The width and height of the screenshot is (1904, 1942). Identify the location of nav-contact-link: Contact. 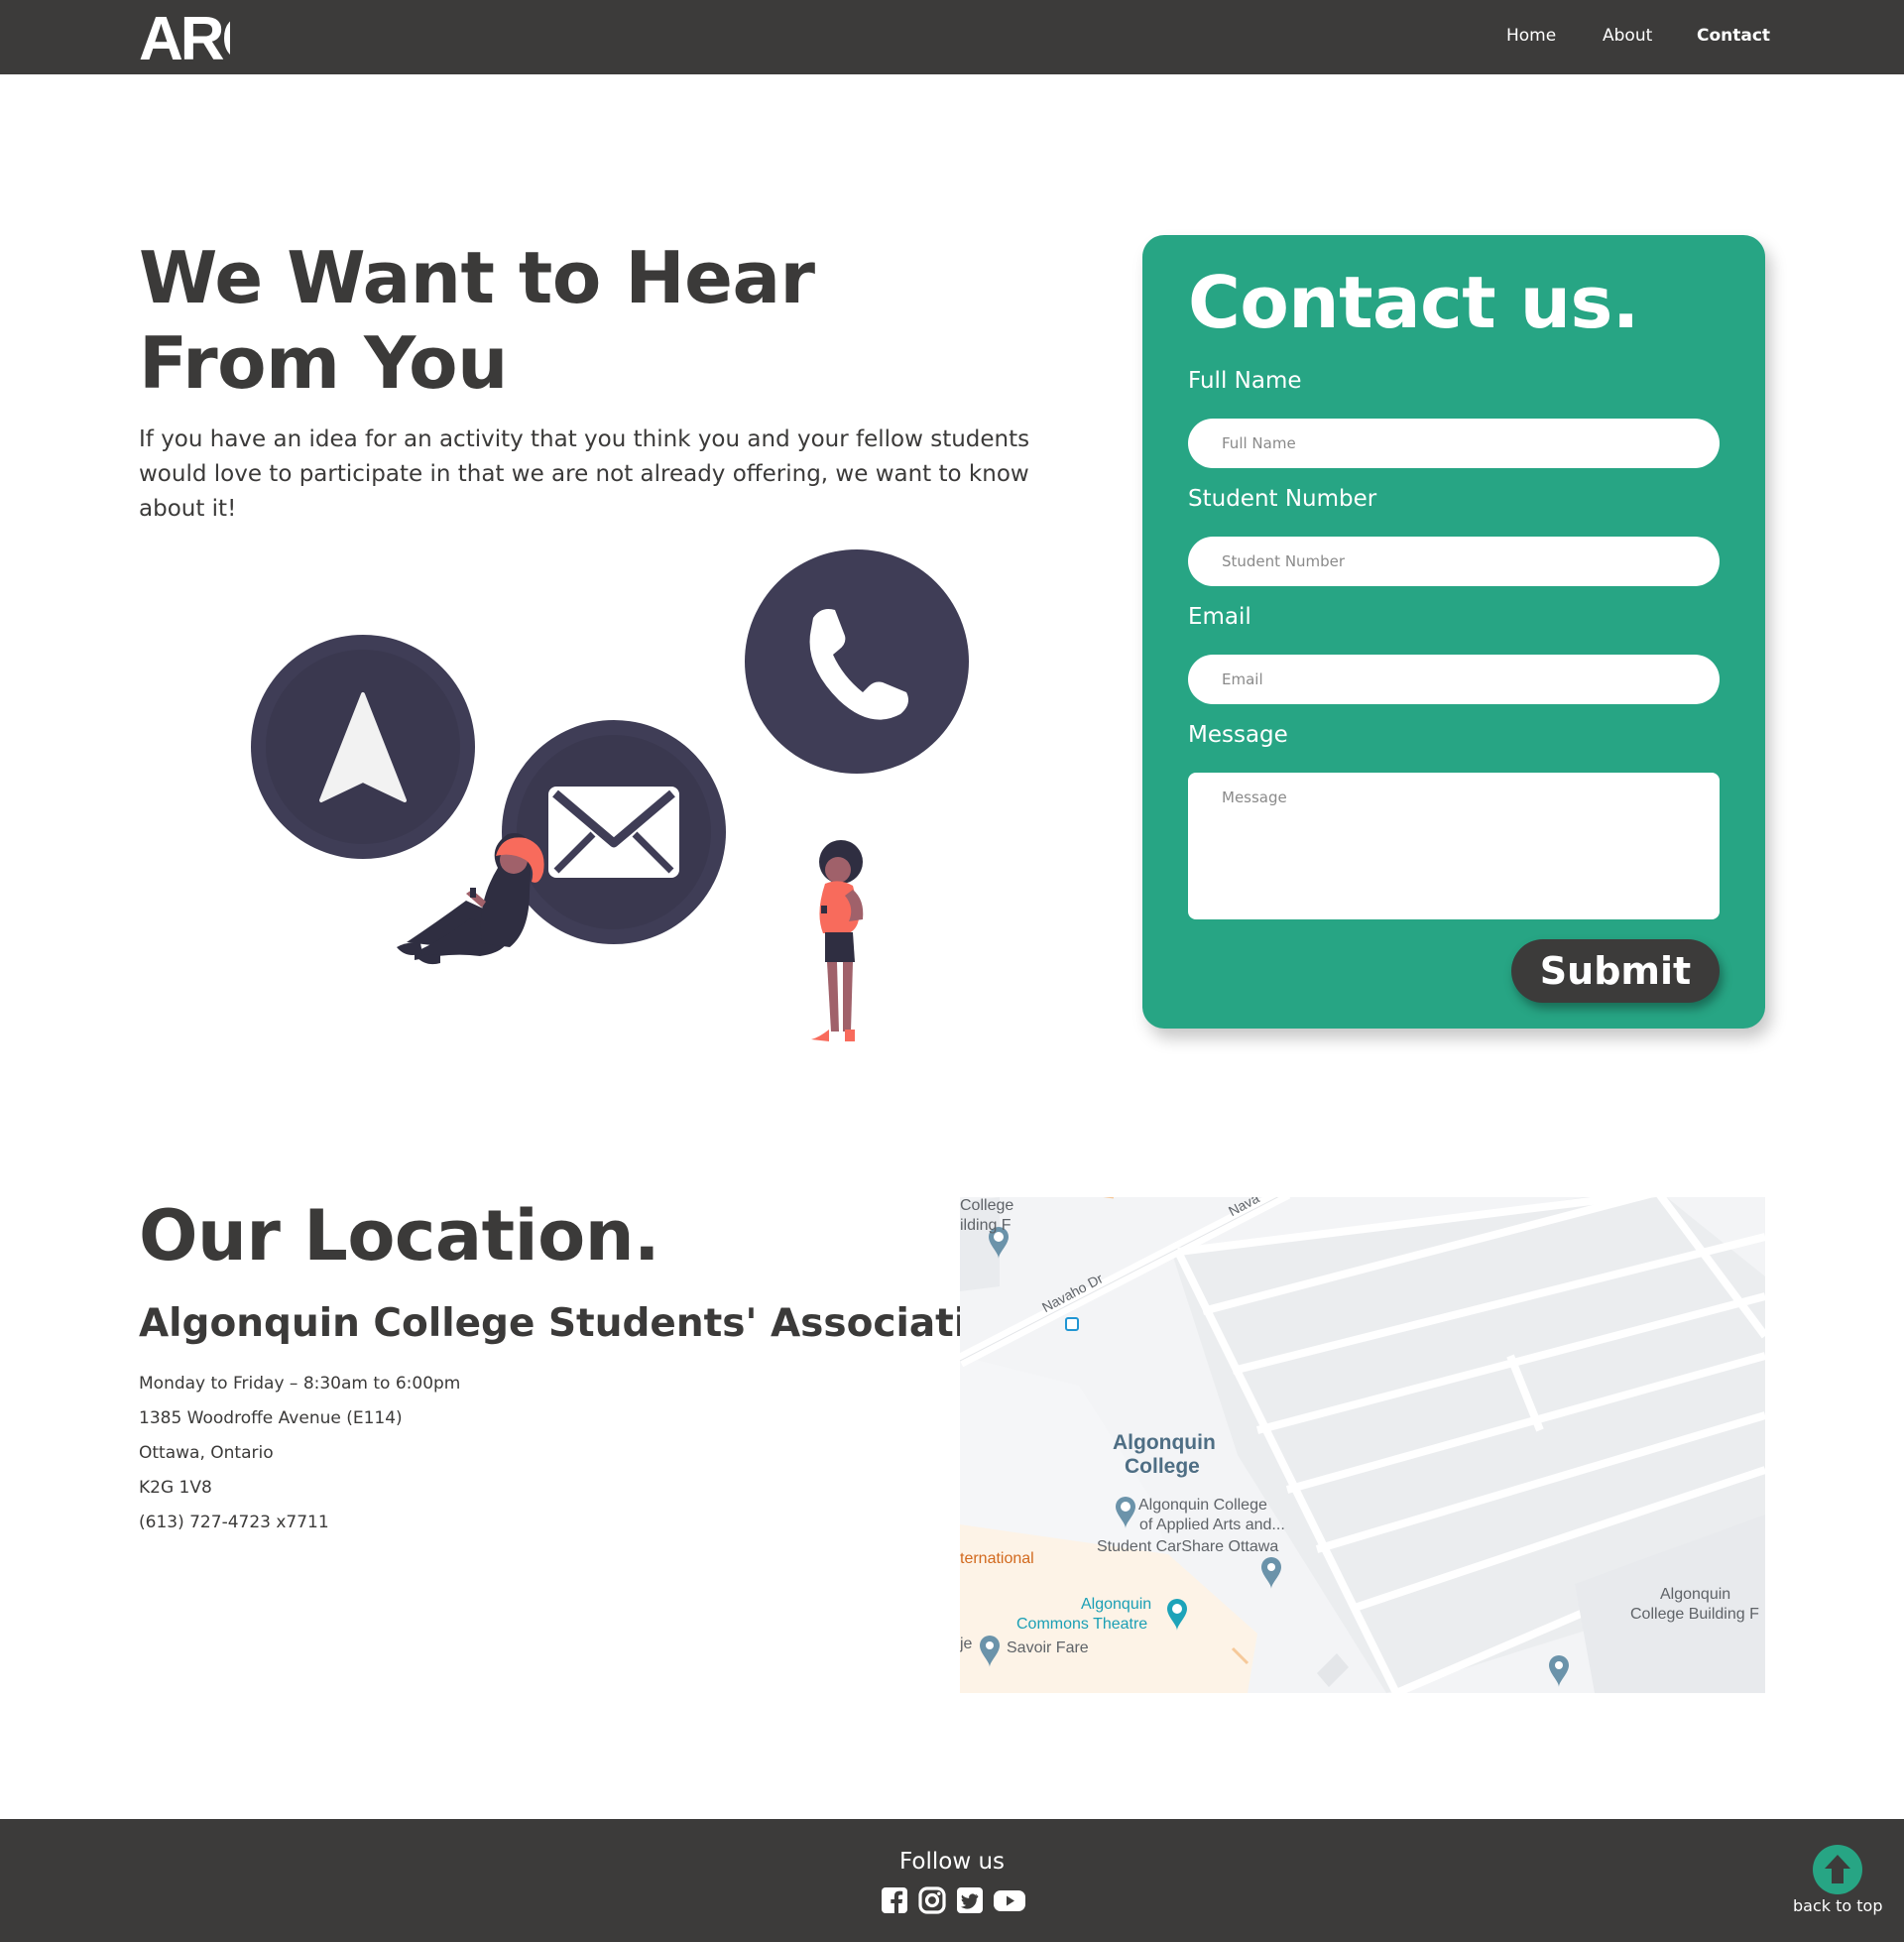
(1733, 36).